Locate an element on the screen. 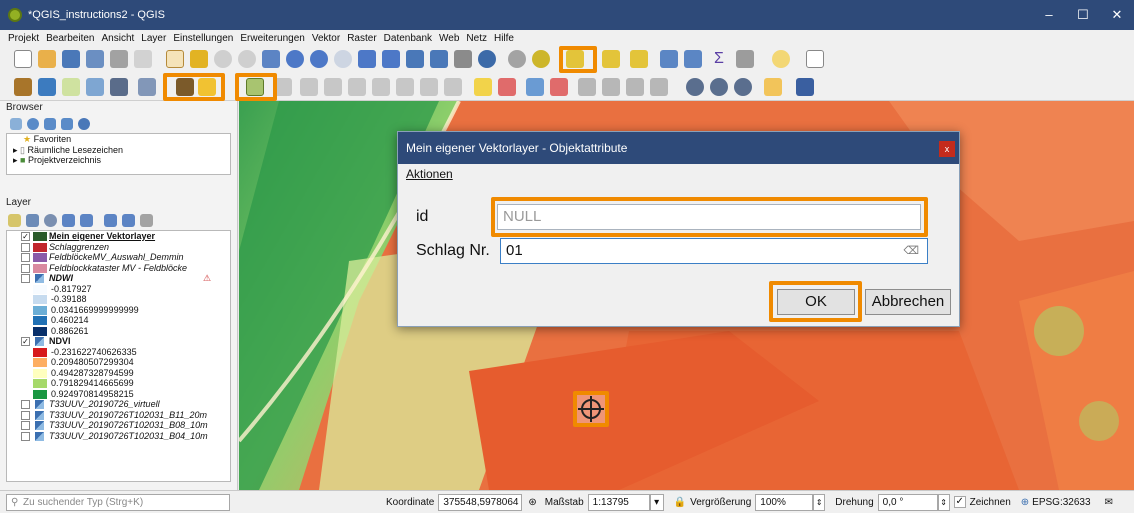 This screenshot has height=513, width=1134. layer-item: T33UUV_20190726T102031_B11_20m is located at coordinates (118, 415).